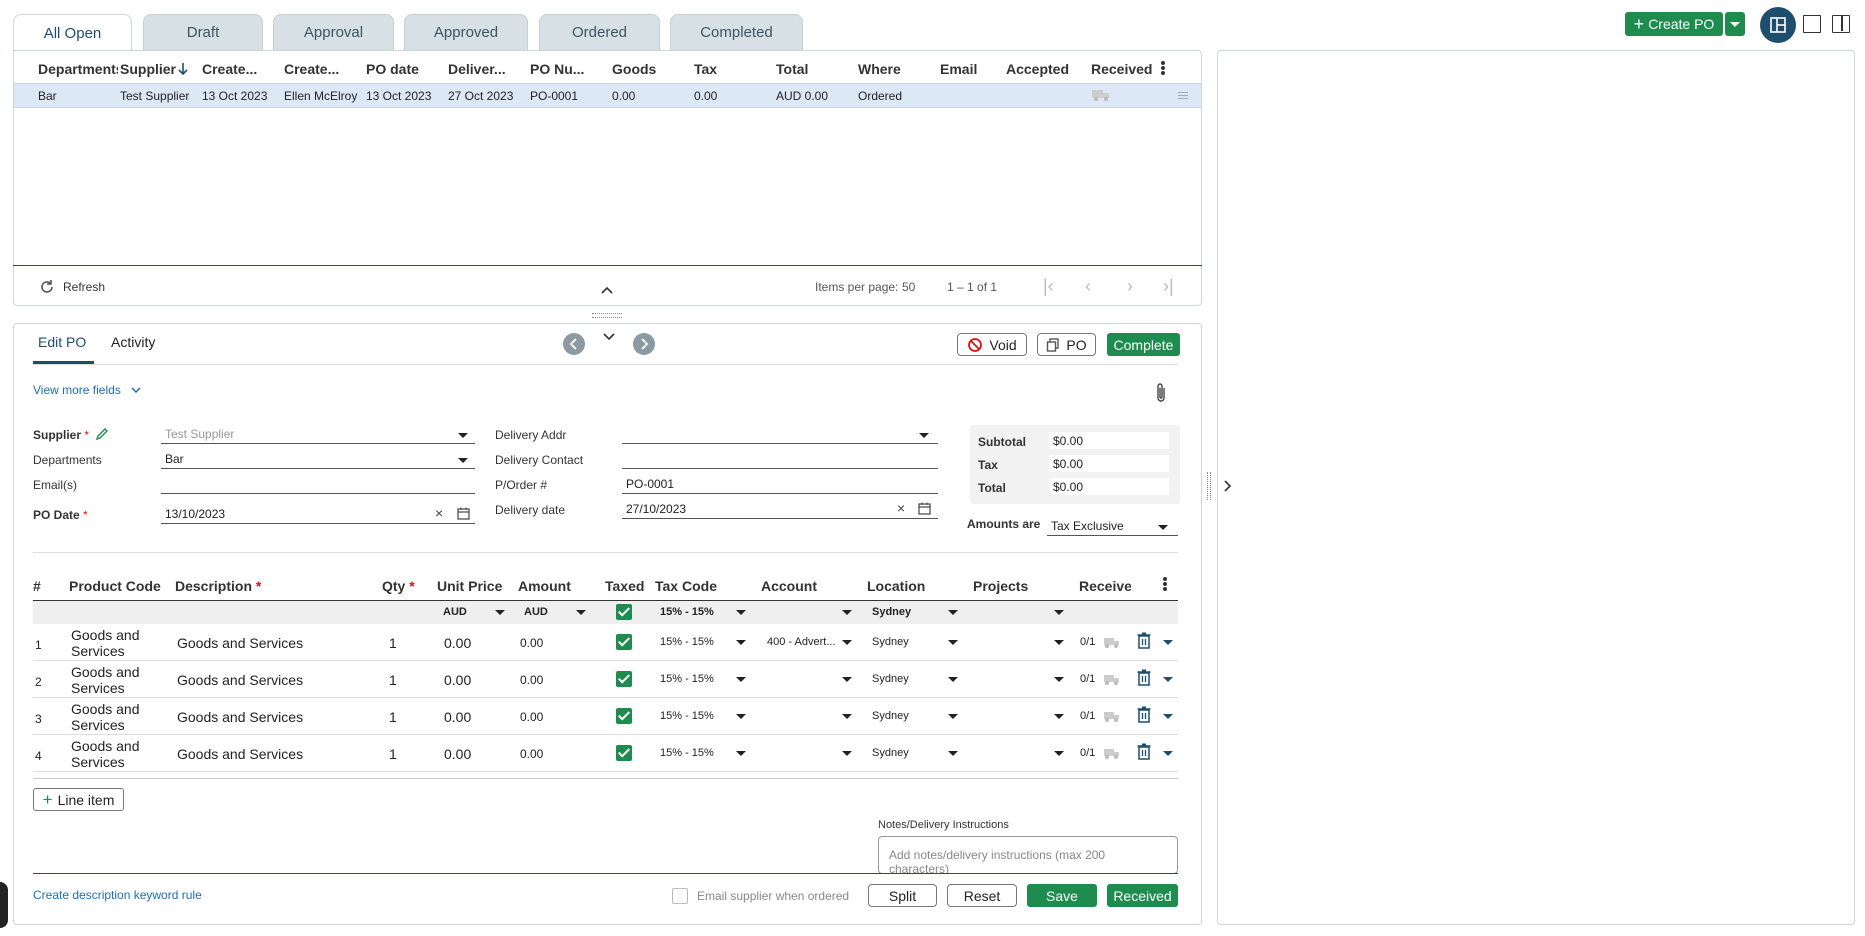  Describe the element at coordinates (333, 32) in the screenshot. I see `tab-approval: Approval` at that location.